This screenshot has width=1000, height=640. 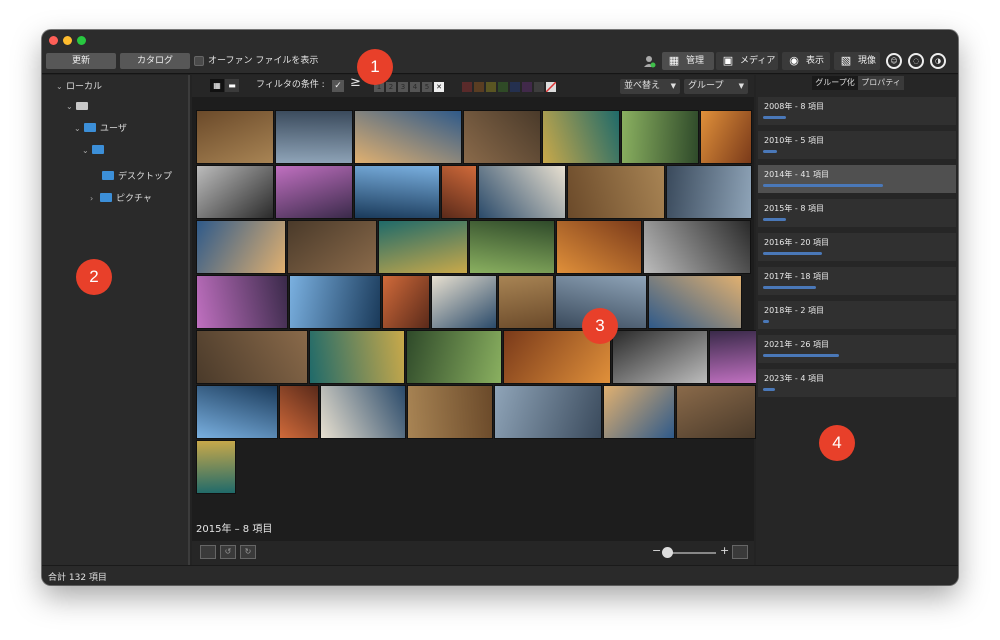 I want to click on zoom-in-icon: +, so click(x=724, y=550).